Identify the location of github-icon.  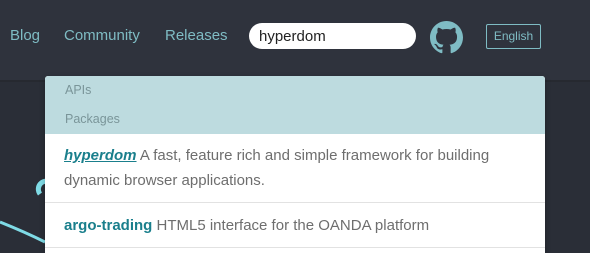
(446, 37).